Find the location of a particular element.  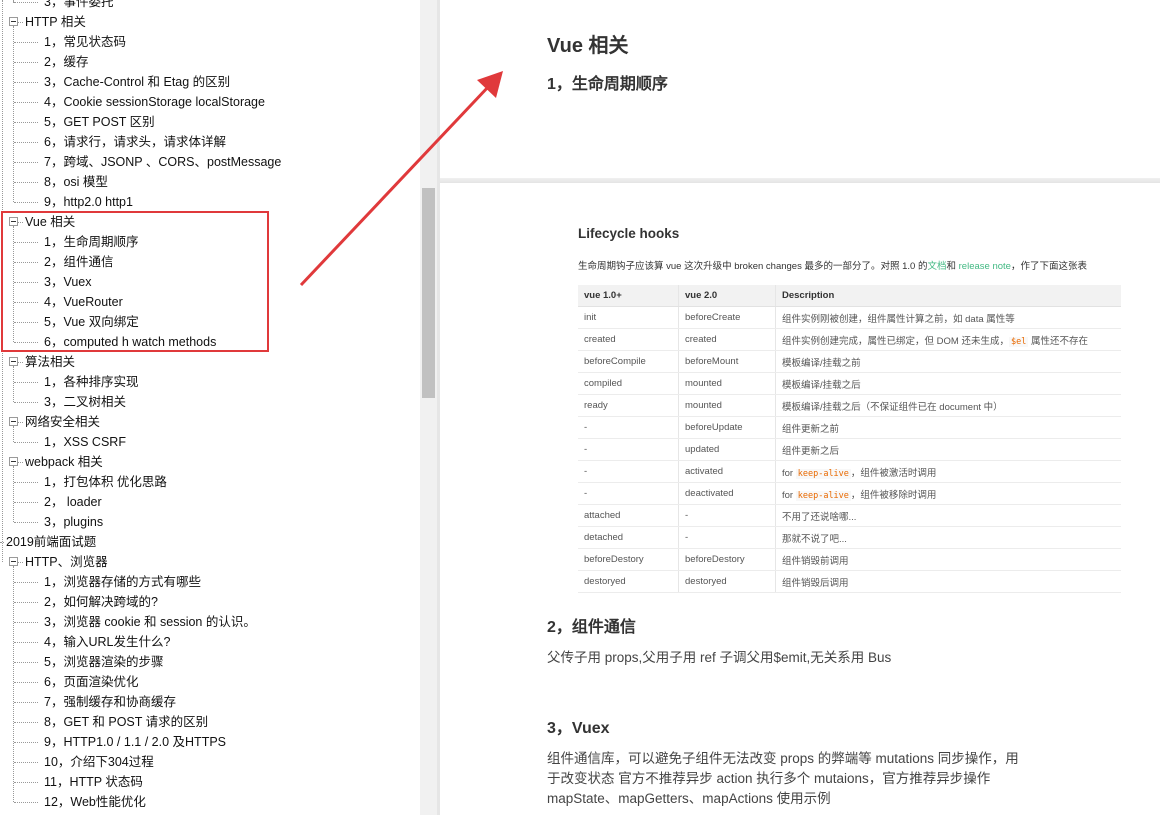

tree-item: 1，常见状态码 is located at coordinates (85, 42).